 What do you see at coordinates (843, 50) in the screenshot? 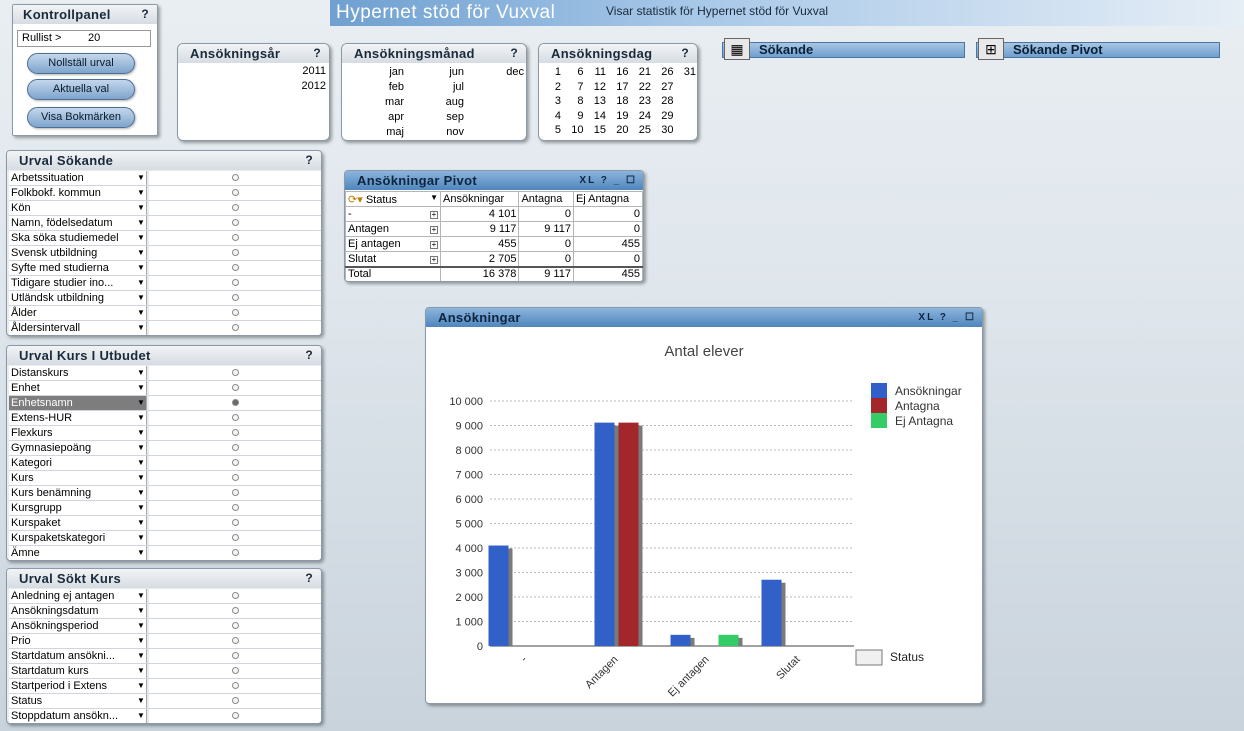
I see `sokande-sheet-button: Sökande` at bounding box center [843, 50].